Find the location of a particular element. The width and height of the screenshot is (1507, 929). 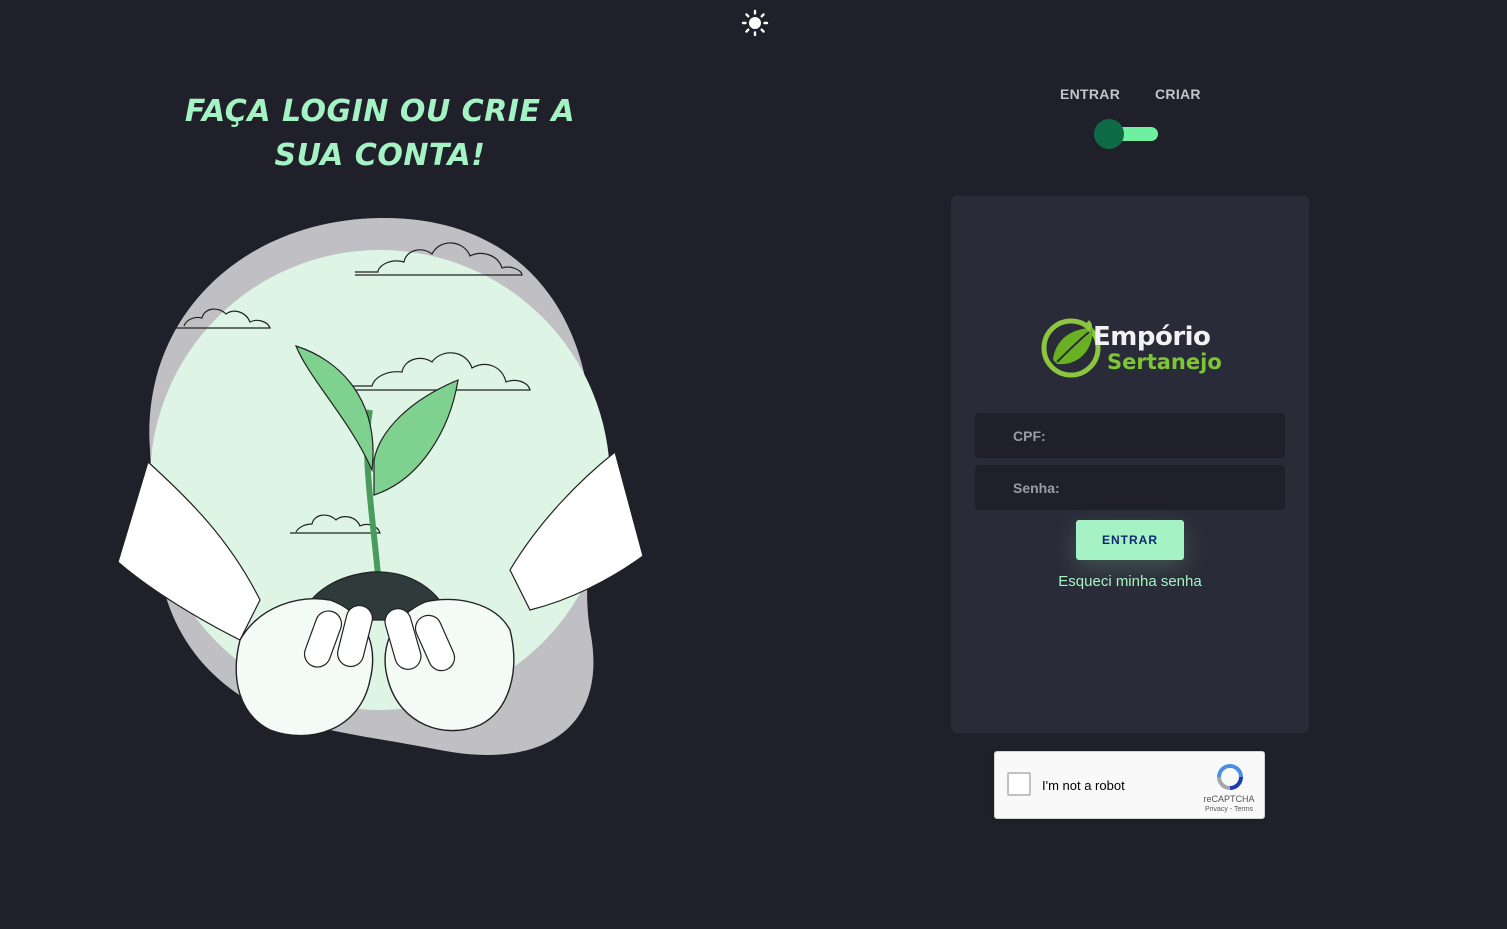

tab-entrar: ENTRAR is located at coordinates (1090, 94).